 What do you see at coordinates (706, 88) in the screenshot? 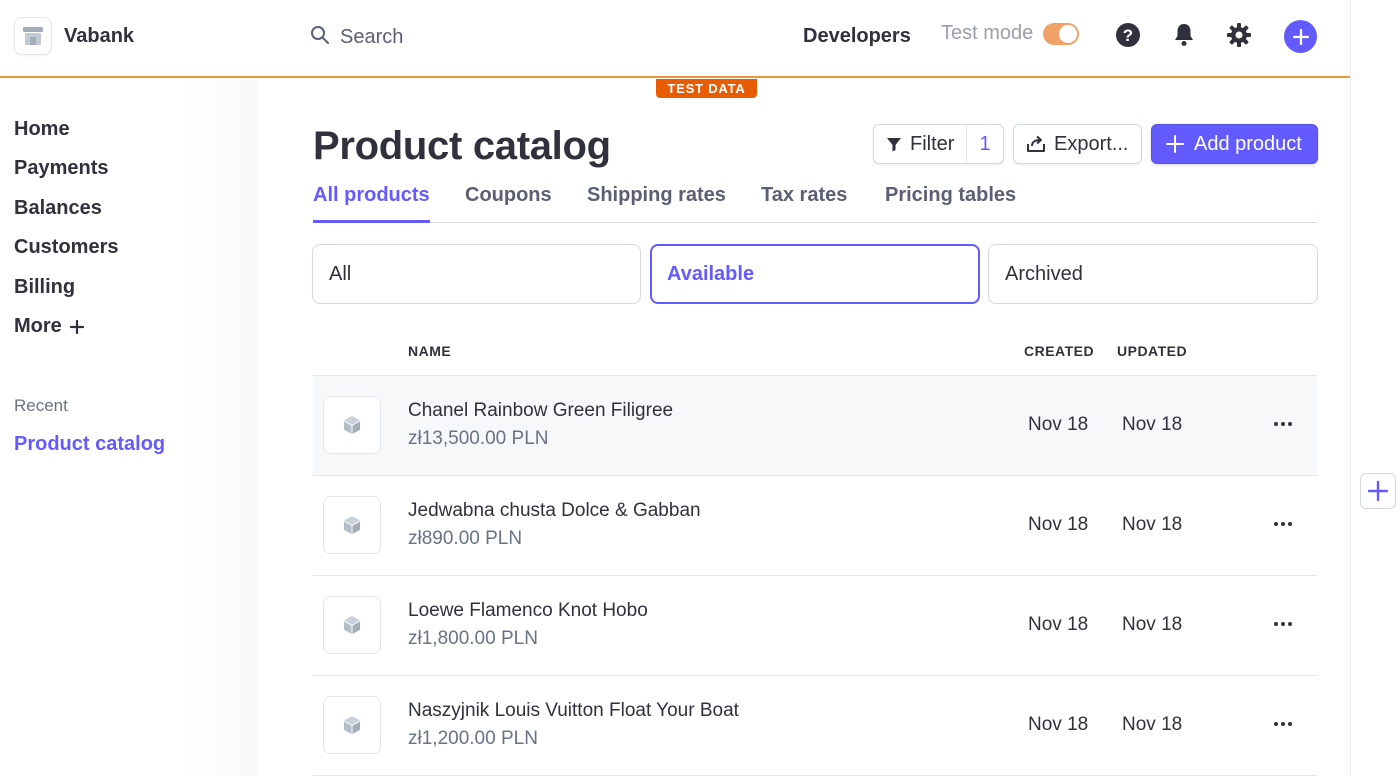
I see `test-data-badge: TEST DATA` at bounding box center [706, 88].